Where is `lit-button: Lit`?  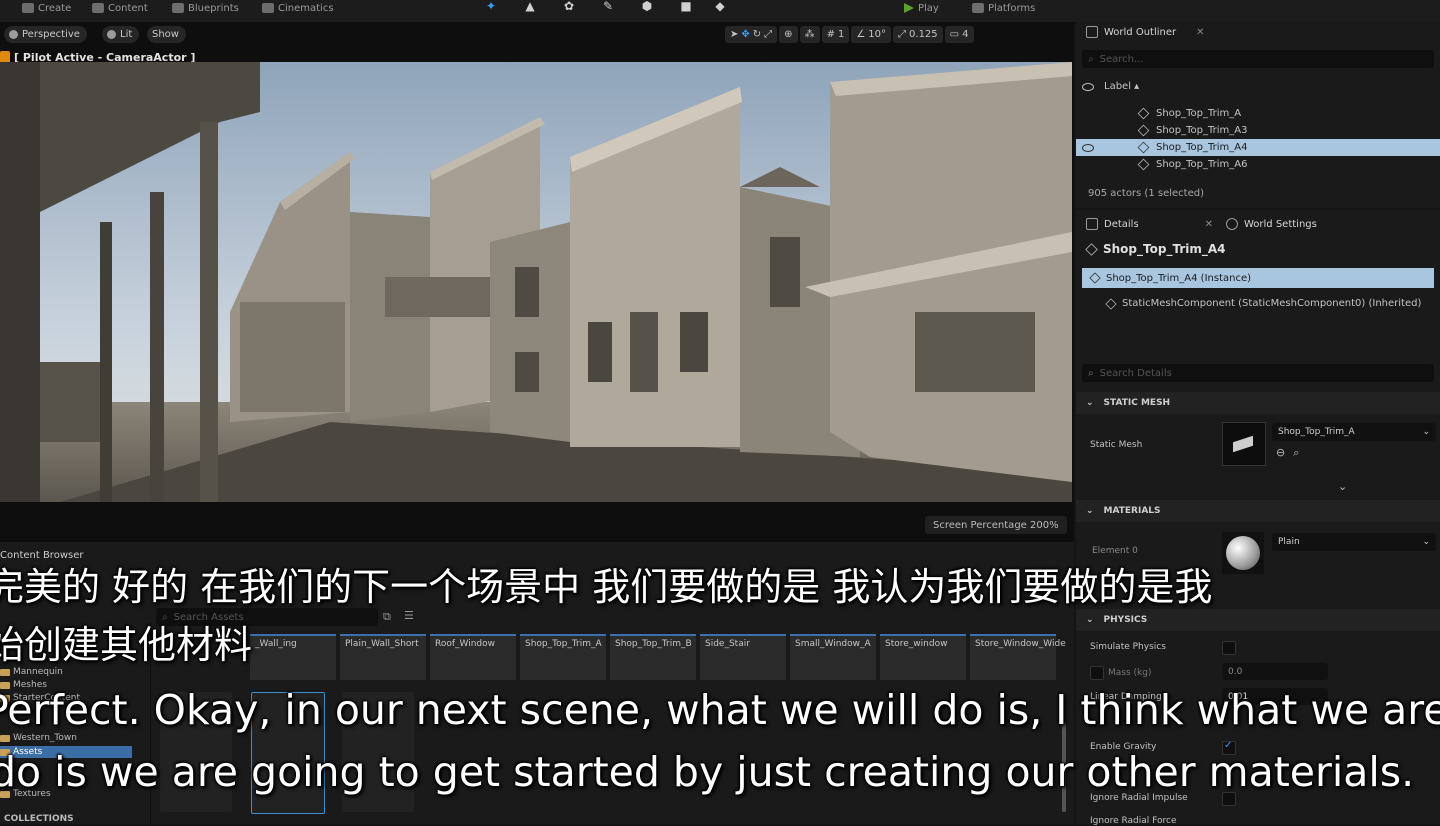
lit-button: Lit is located at coordinates (121, 34).